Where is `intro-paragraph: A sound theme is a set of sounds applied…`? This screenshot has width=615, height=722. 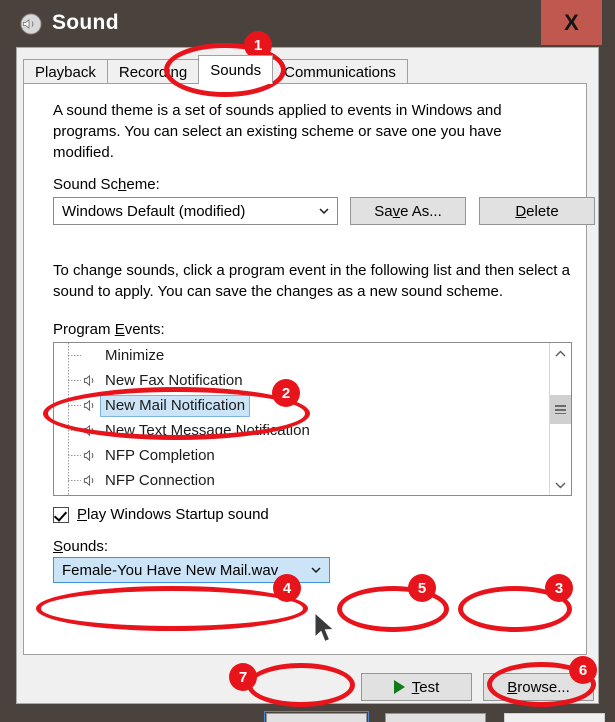
intro-paragraph: A sound theme is a set of sounds applied… is located at coordinates (277, 131).